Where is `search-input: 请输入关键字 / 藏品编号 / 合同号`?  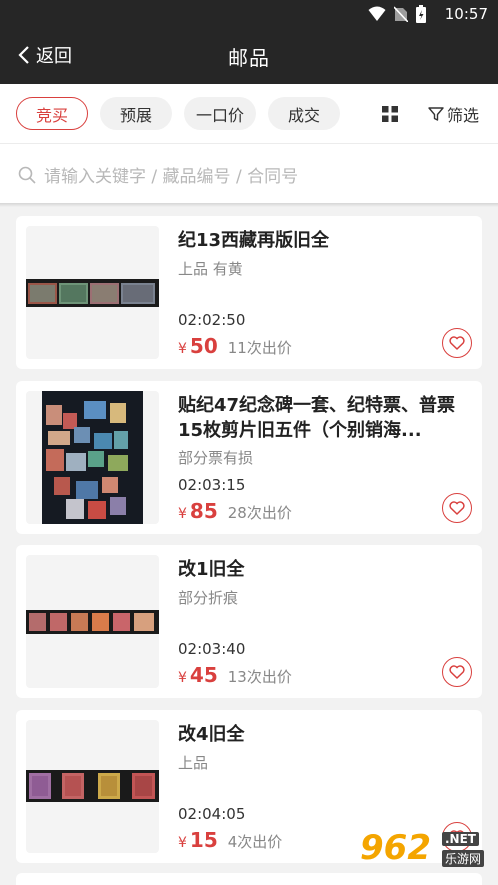
search-input: 请输入关键字 / 藏品编号 / 合同号 is located at coordinates (158, 174).